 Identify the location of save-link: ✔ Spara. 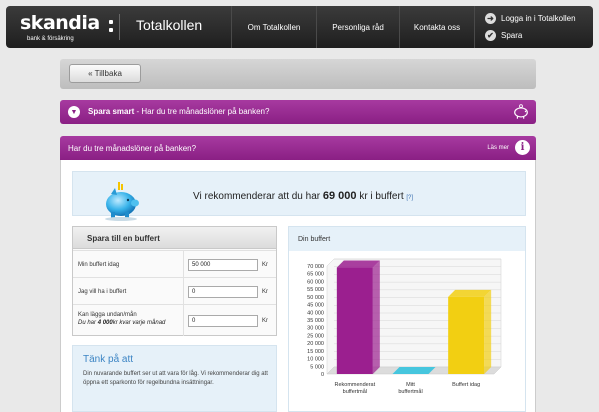
(503, 35).